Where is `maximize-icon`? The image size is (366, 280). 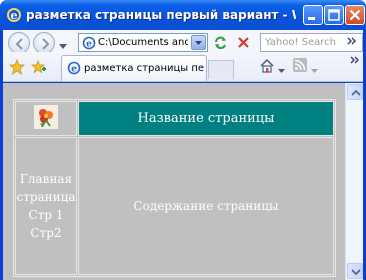
maximize-icon is located at coordinates (334, 15).